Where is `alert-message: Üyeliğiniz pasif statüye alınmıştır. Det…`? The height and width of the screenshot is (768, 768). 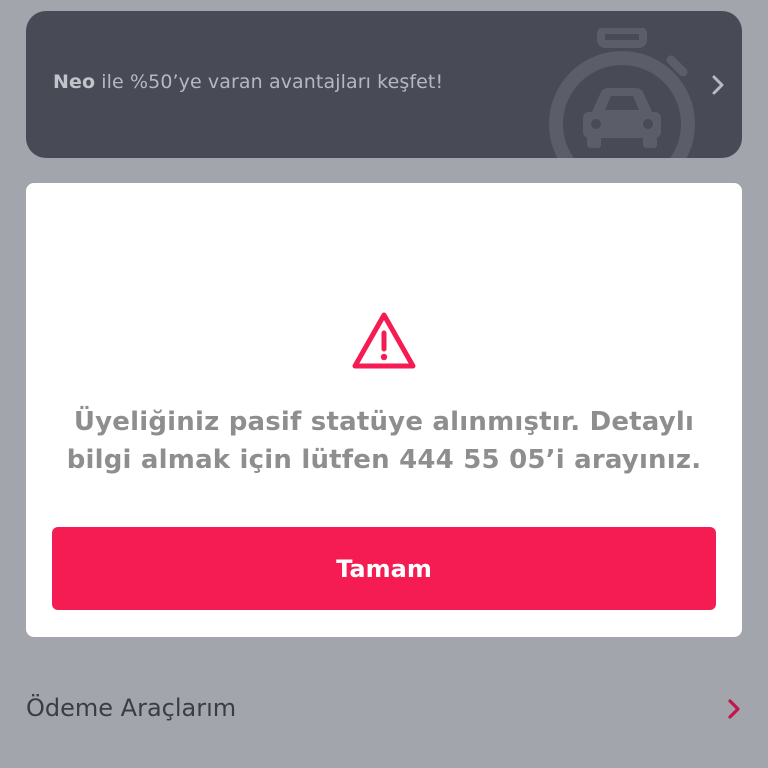
alert-message: Üyeliğiniz pasif statüye alınmıştır. Det… is located at coordinates (384, 441).